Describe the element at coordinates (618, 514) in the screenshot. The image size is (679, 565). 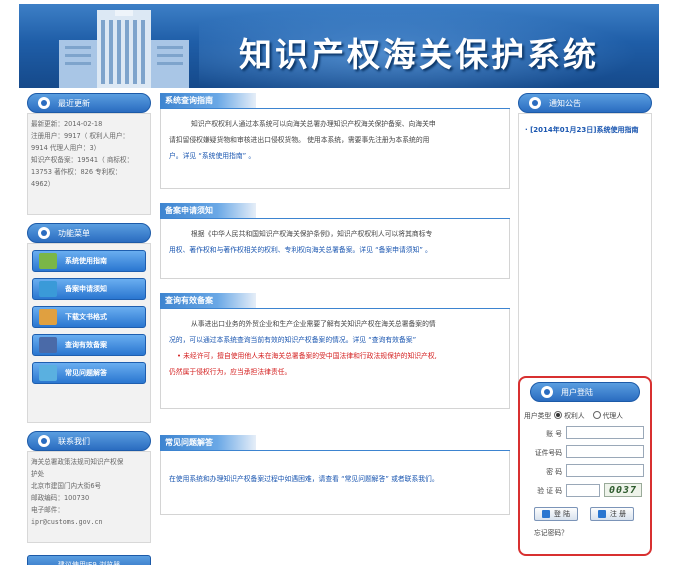
I see `register-button-label: 注 册` at that location.